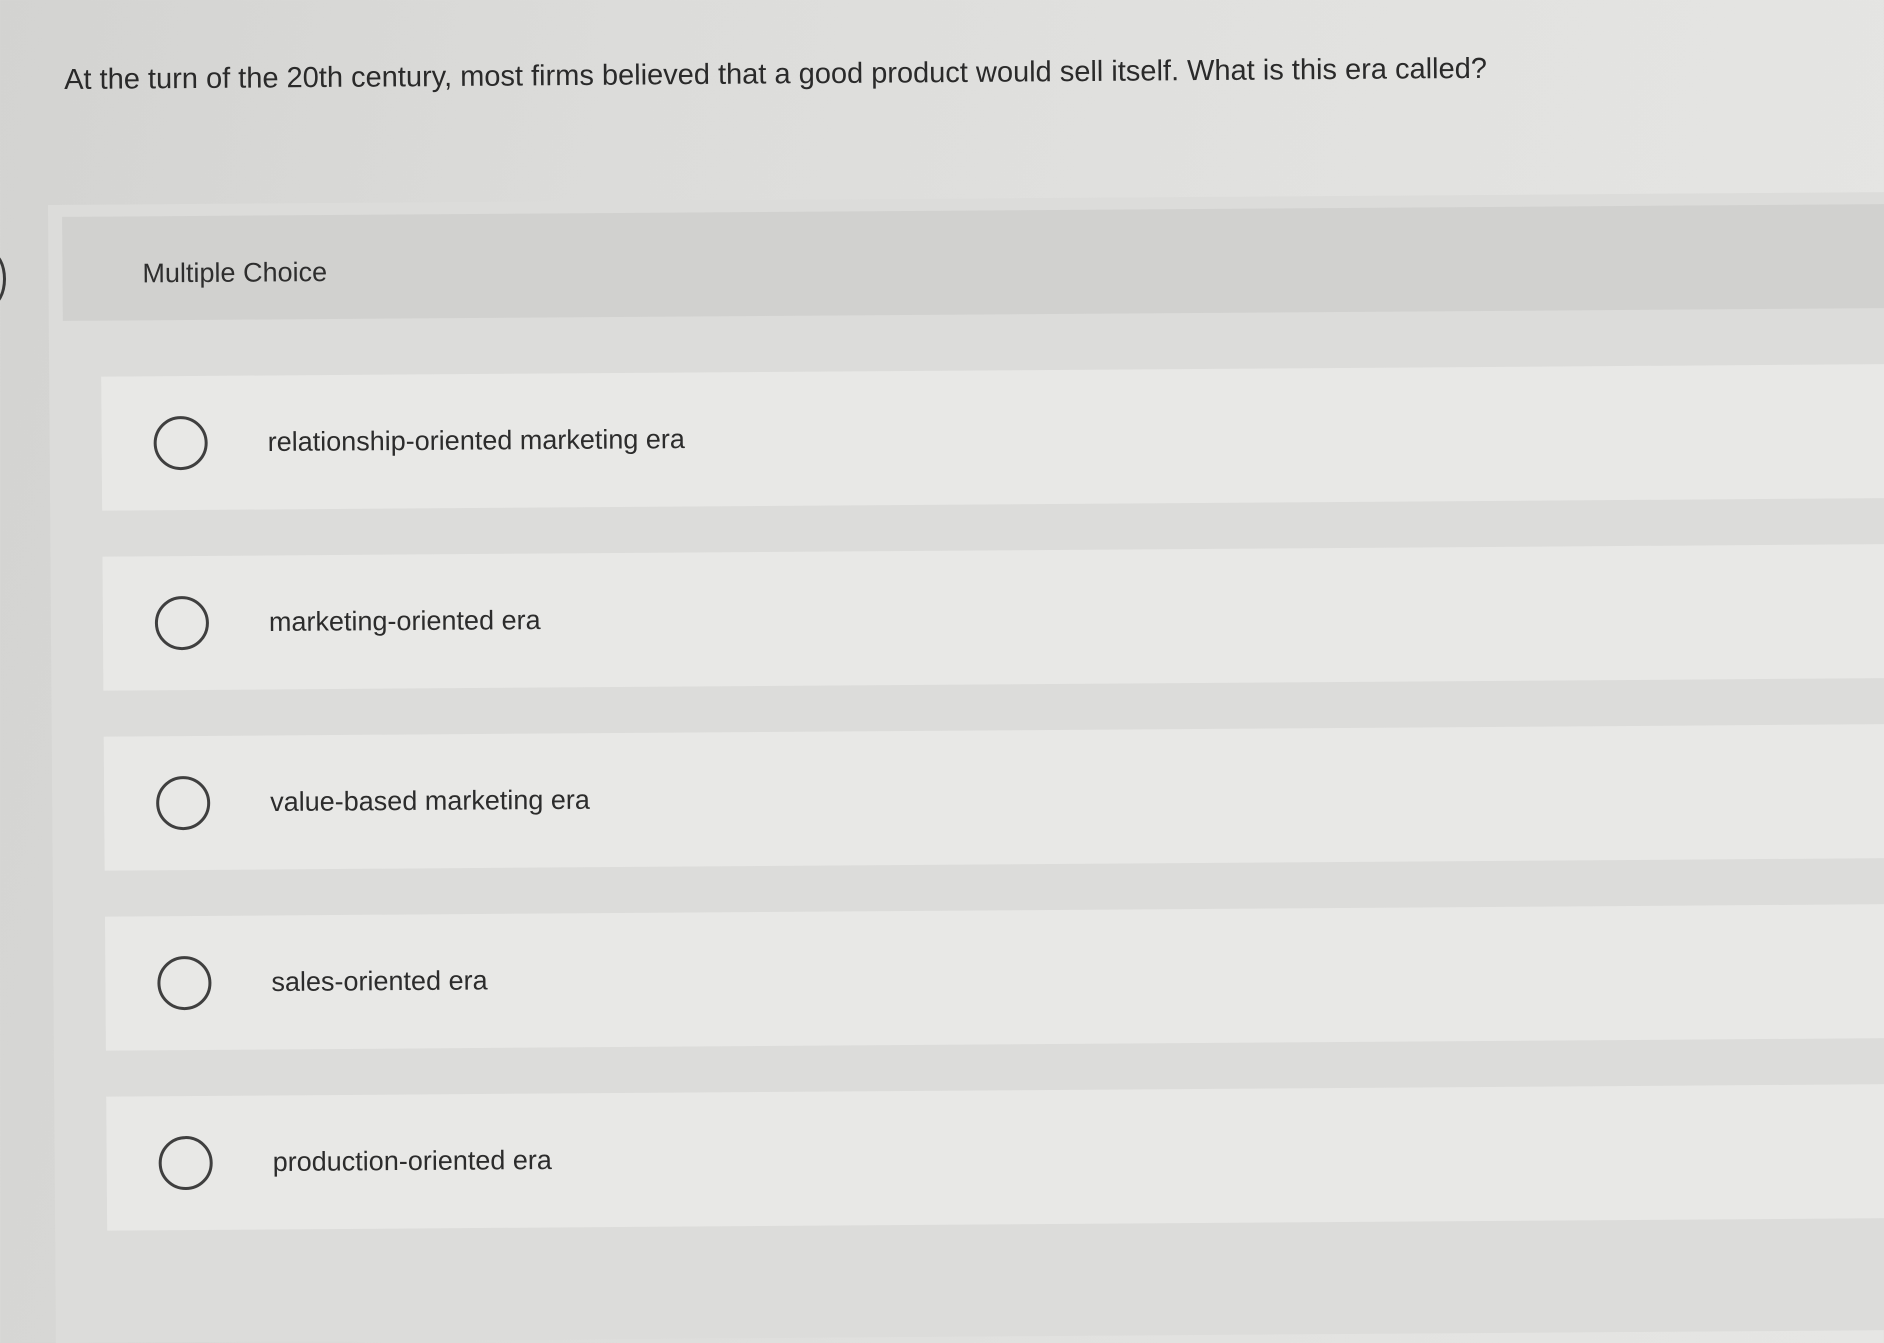 Image resolution: width=1884 pixels, height=1343 pixels. Describe the element at coordinates (379, 981) in the screenshot. I see `answer-option-label: sales-oriented era` at that location.